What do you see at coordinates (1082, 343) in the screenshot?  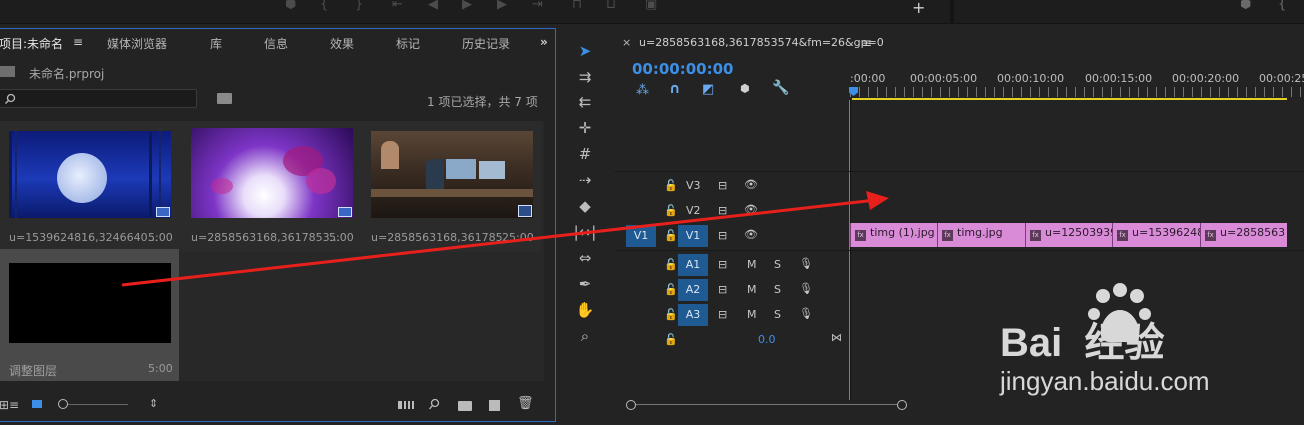 I see `watermark-brand: Bai 经验` at bounding box center [1082, 343].